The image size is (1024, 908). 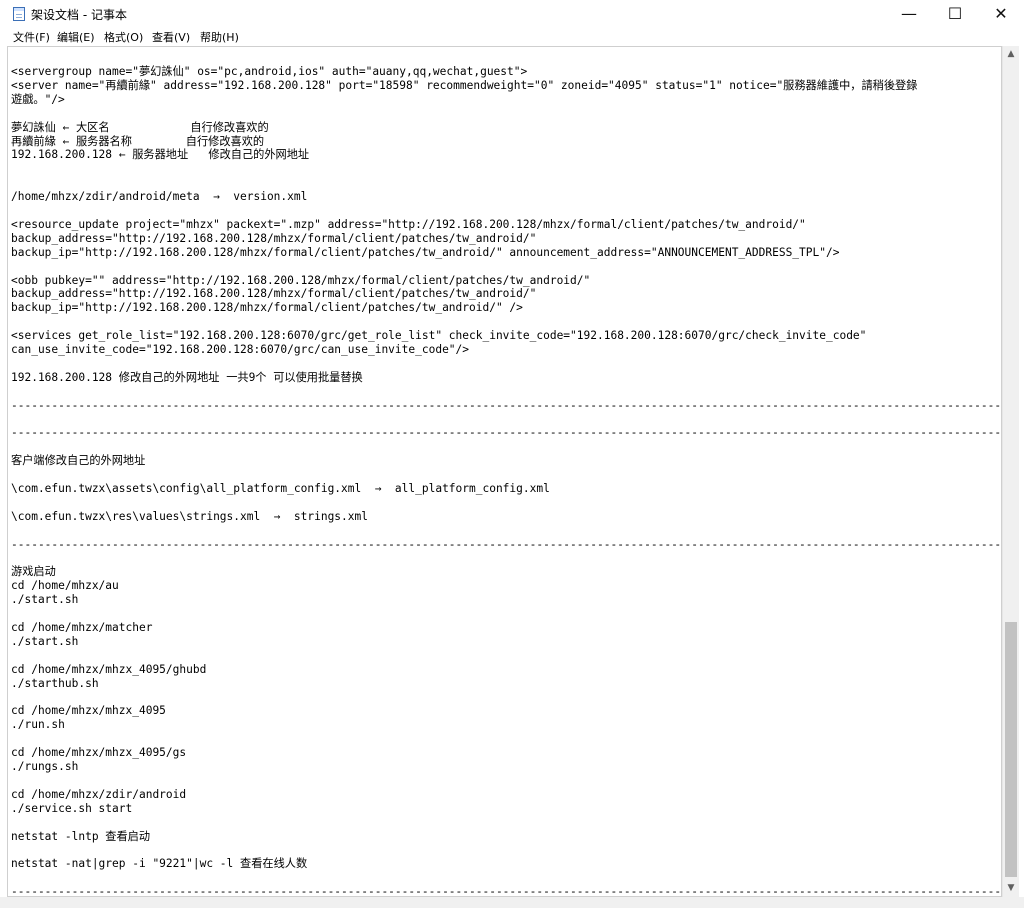 I want to click on maximize-button: ☐, so click(x=955, y=14).